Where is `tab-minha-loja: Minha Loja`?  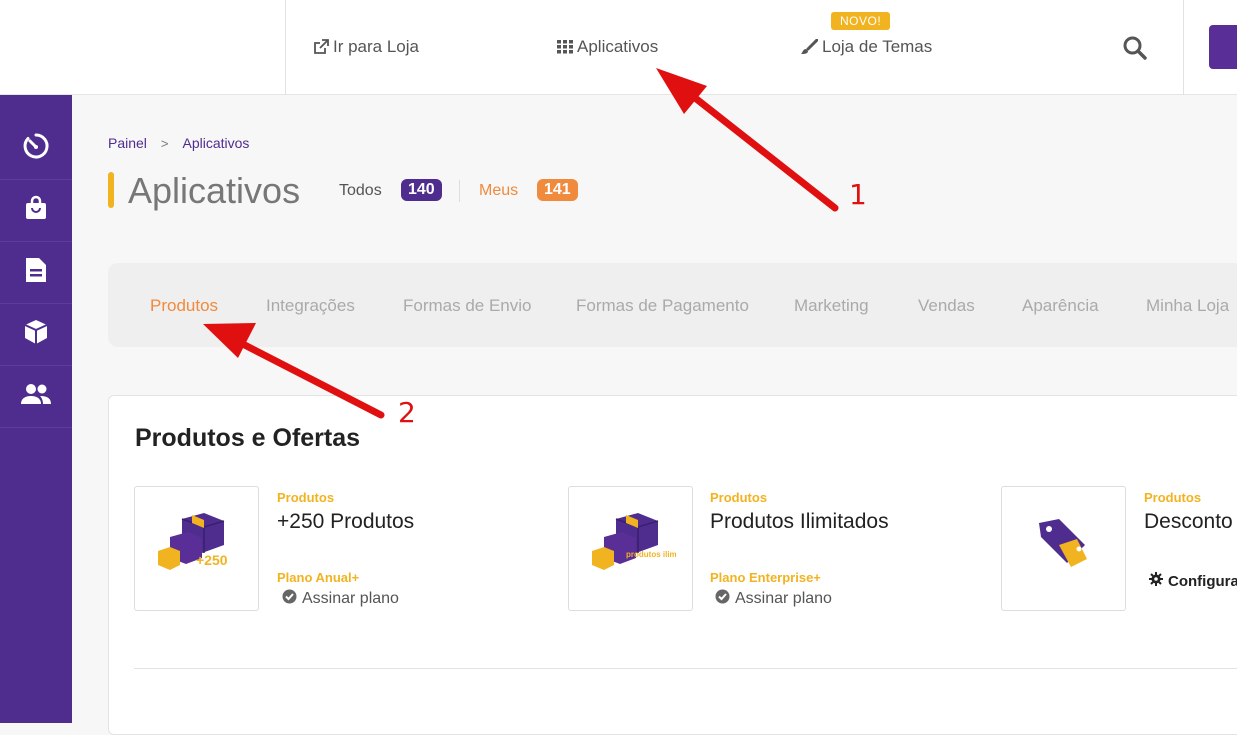 tab-minha-loja: Minha Loja is located at coordinates (1187, 306).